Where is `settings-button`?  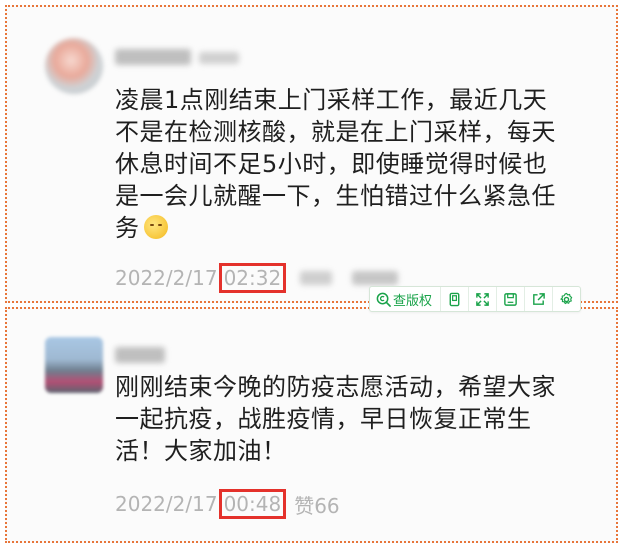
settings-button is located at coordinates (566, 299).